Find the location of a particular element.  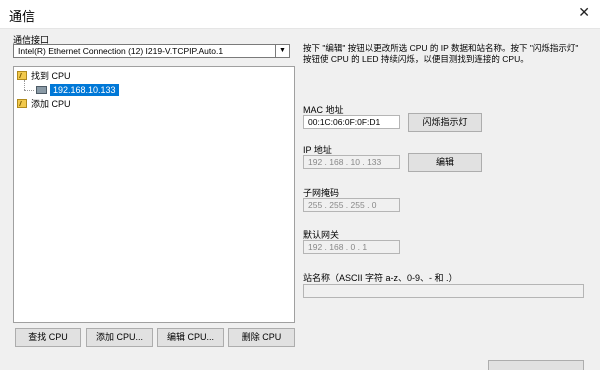

tree-item-label: 添加 CPU is located at coordinates (51, 104).